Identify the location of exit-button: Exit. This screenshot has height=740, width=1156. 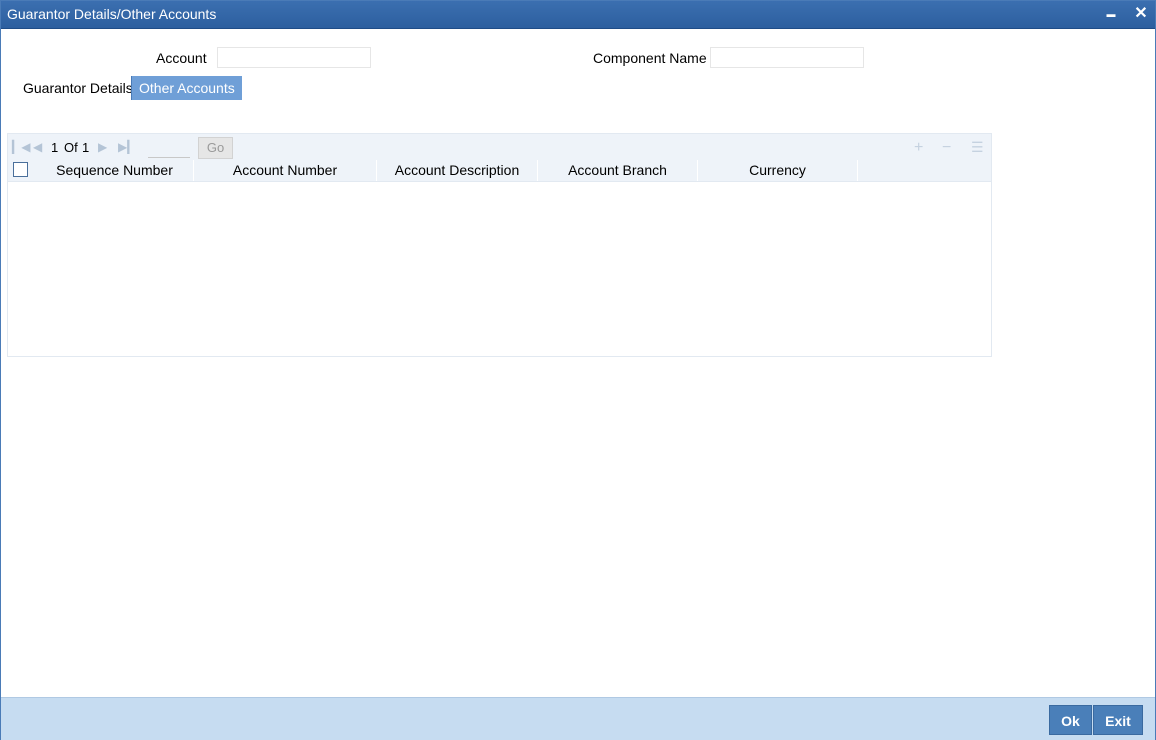
(1118, 720).